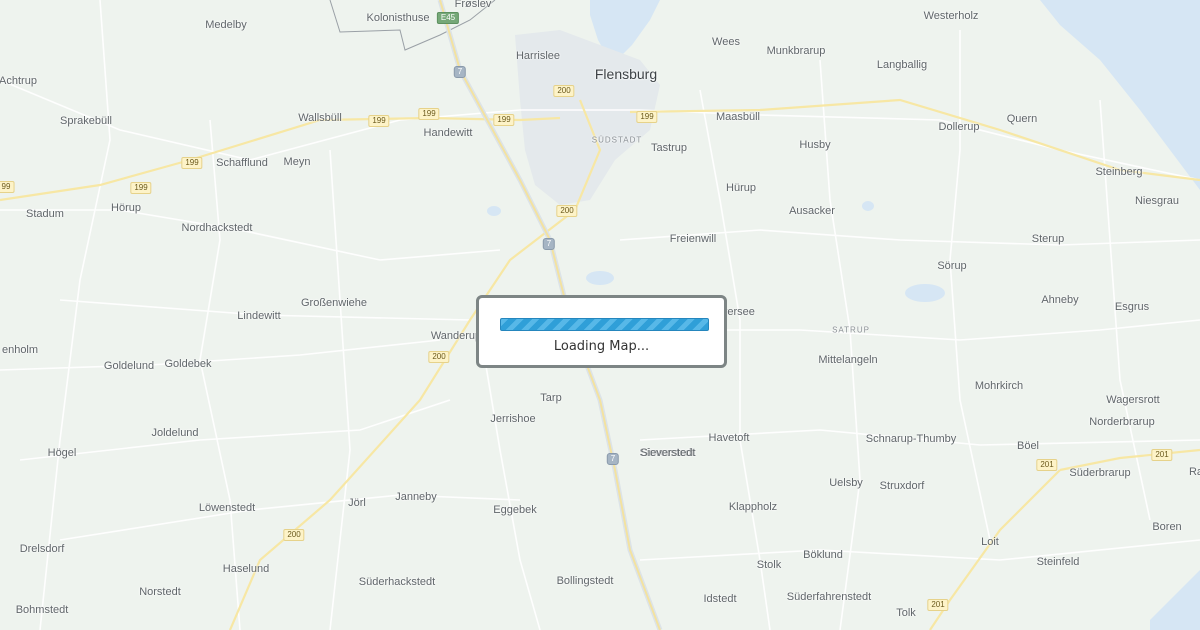  What do you see at coordinates (741, 188) in the screenshot?
I see `place-label: Hürup` at bounding box center [741, 188].